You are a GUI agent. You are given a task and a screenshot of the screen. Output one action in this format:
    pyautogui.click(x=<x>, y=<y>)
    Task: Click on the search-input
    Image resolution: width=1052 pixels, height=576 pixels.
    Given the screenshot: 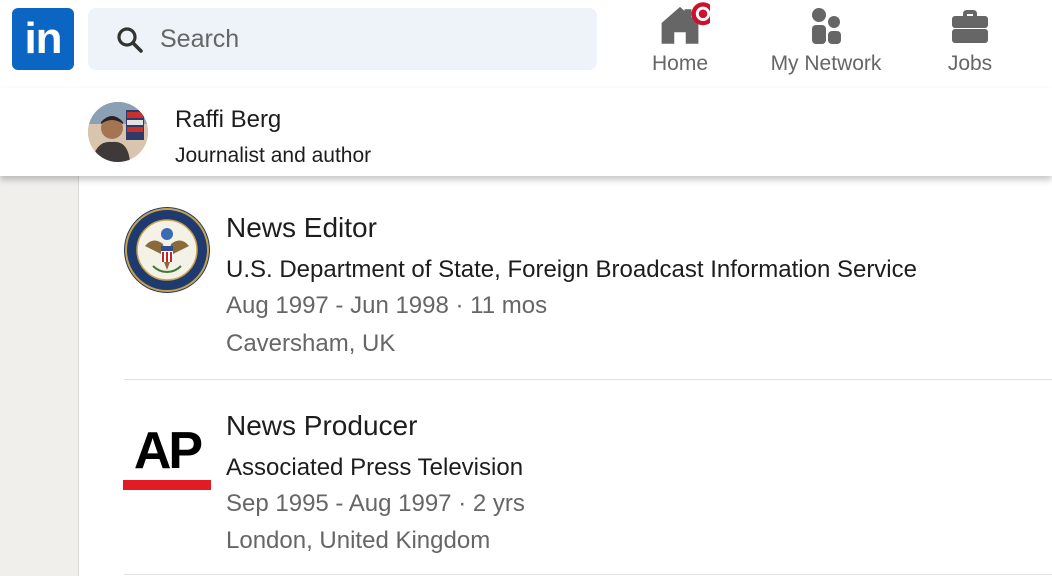 What is the action you would take?
    pyautogui.click(x=370, y=39)
    